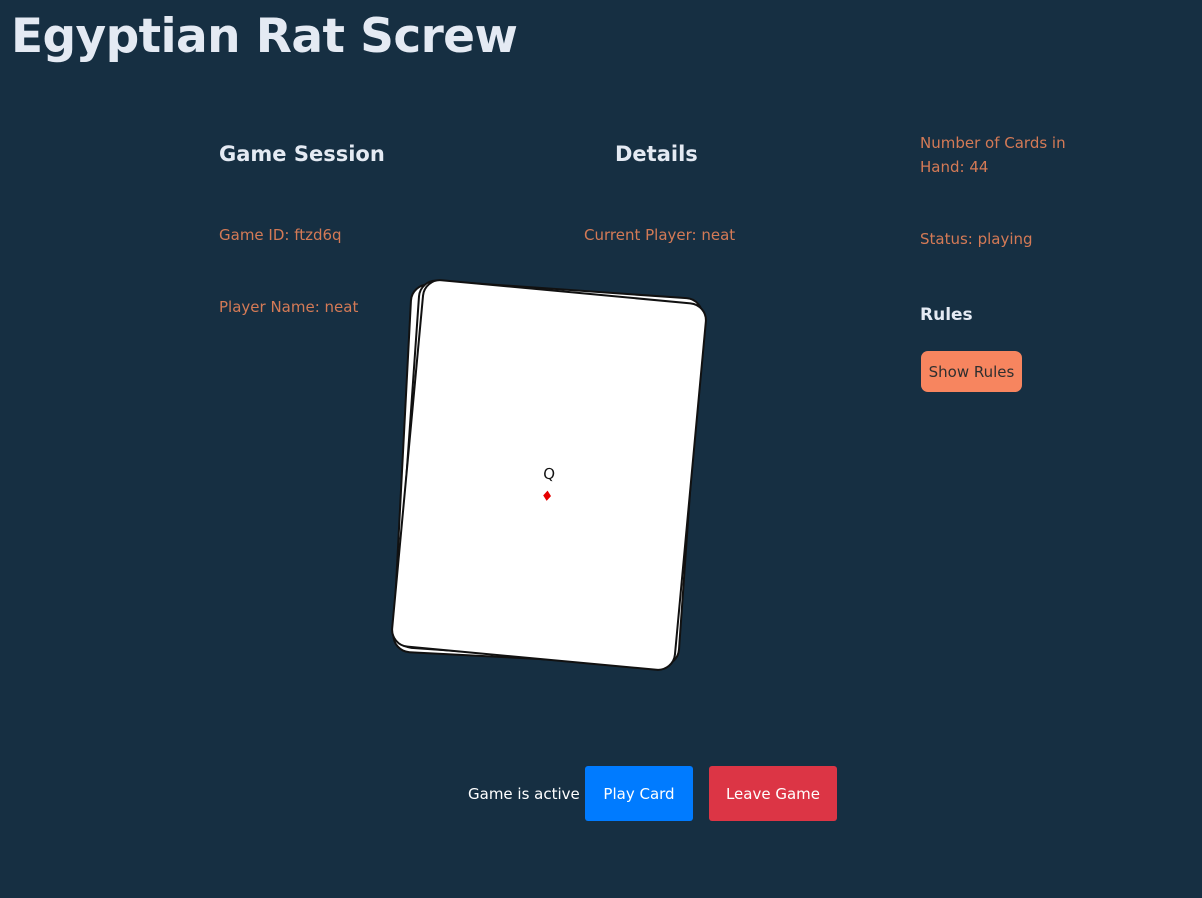 The image size is (1202, 898). What do you see at coordinates (302, 154) in the screenshot?
I see `game-session-heading: Game Session` at bounding box center [302, 154].